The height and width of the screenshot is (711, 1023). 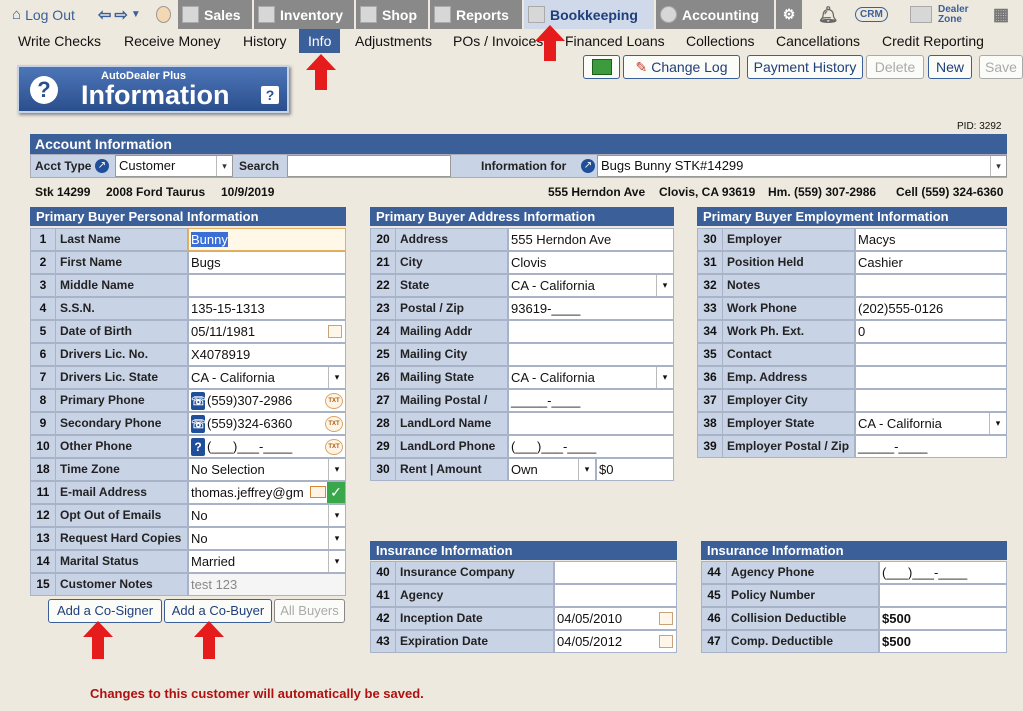 I want to click on forward-icon: ⇨, so click(x=120, y=15).